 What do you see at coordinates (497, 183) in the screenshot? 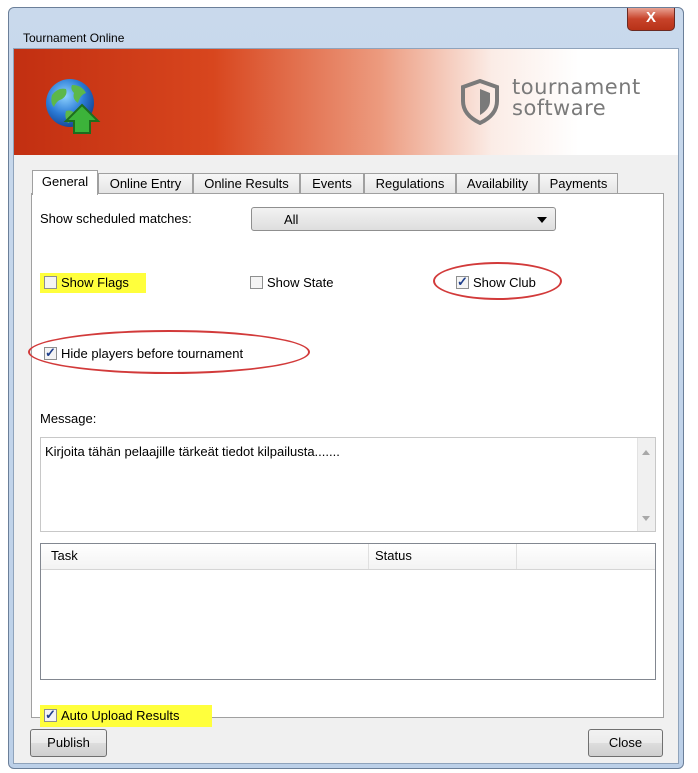
I see `tab-availability: Availability` at bounding box center [497, 183].